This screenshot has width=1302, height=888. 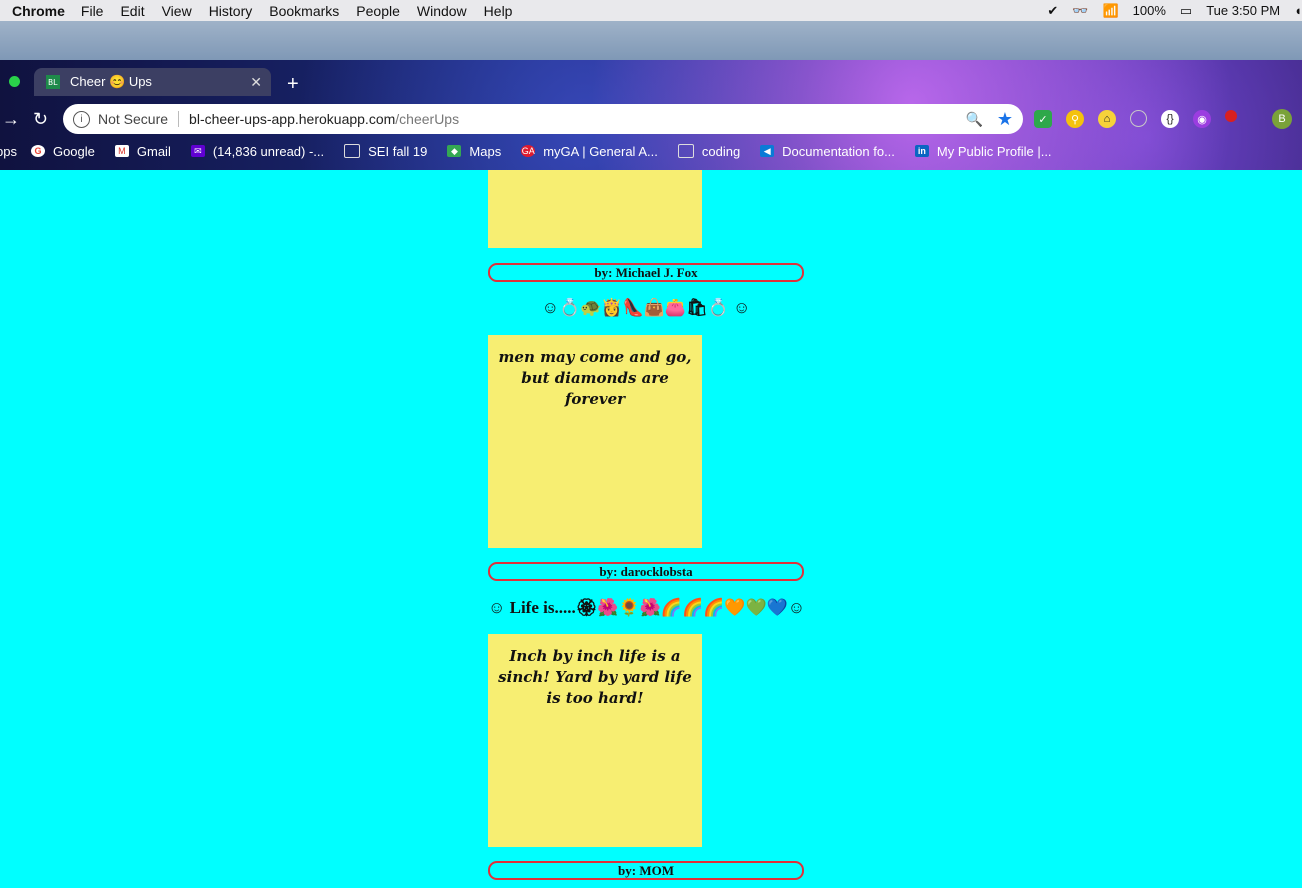 I want to click on bookmark-label: Maps, so click(x=485, y=151).